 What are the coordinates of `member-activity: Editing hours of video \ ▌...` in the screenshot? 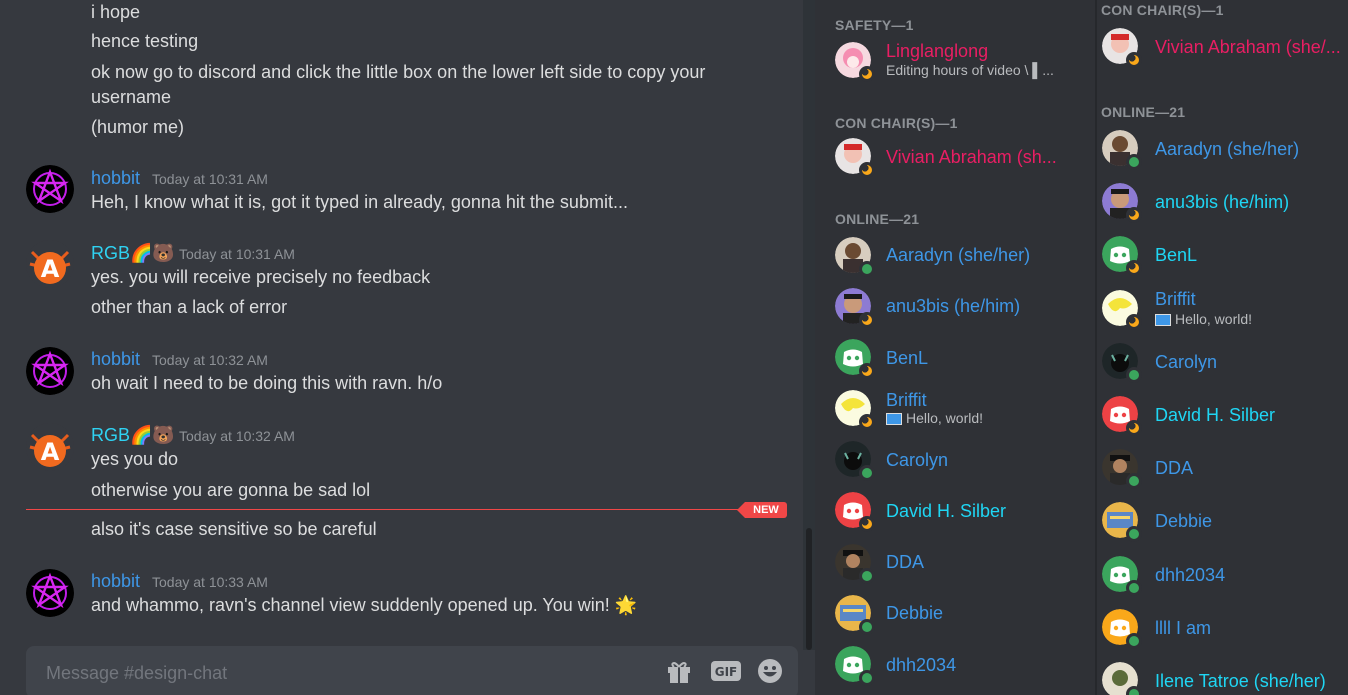 It's located at (970, 70).